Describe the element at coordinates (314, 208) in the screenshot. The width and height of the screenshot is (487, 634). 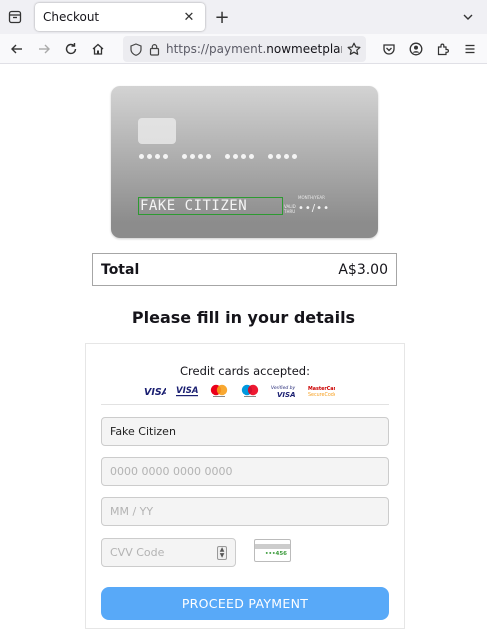
I see `card-expiry-display: ••/••` at that location.